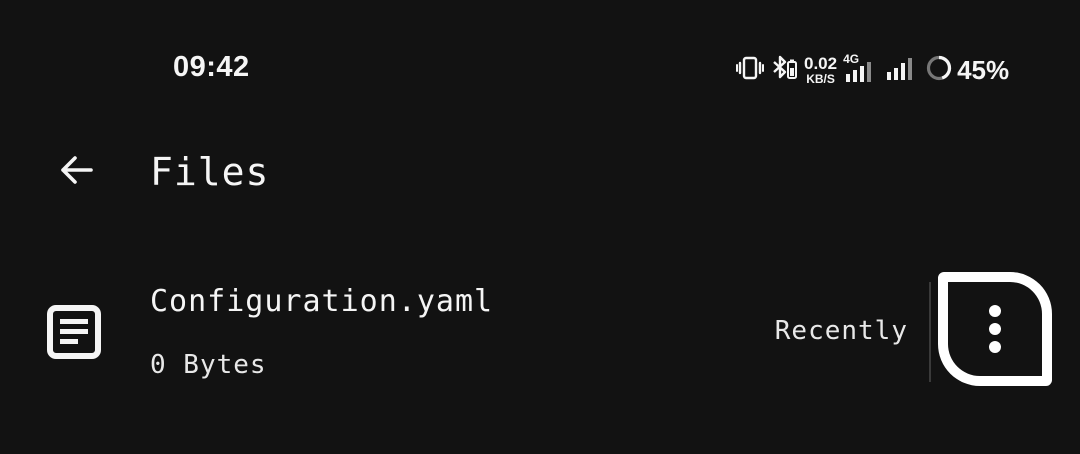  What do you see at coordinates (74, 332) in the screenshot?
I see `document-icon` at bounding box center [74, 332].